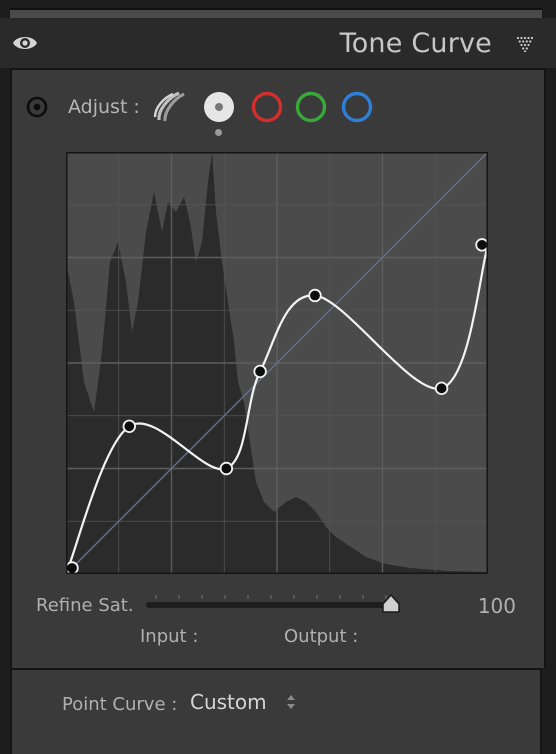 Image resolution: width=556 pixels, height=754 pixels. What do you see at coordinates (169, 636) in the screenshot?
I see `input-readout-label: Input :` at bounding box center [169, 636].